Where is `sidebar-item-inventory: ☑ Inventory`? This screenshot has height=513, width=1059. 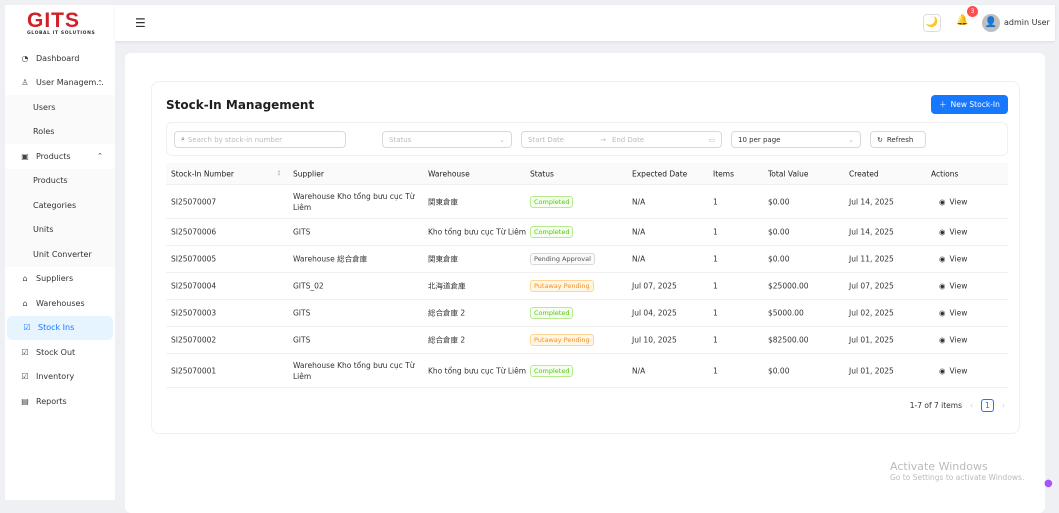 sidebar-item-inventory: ☑ Inventory is located at coordinates (60, 377).